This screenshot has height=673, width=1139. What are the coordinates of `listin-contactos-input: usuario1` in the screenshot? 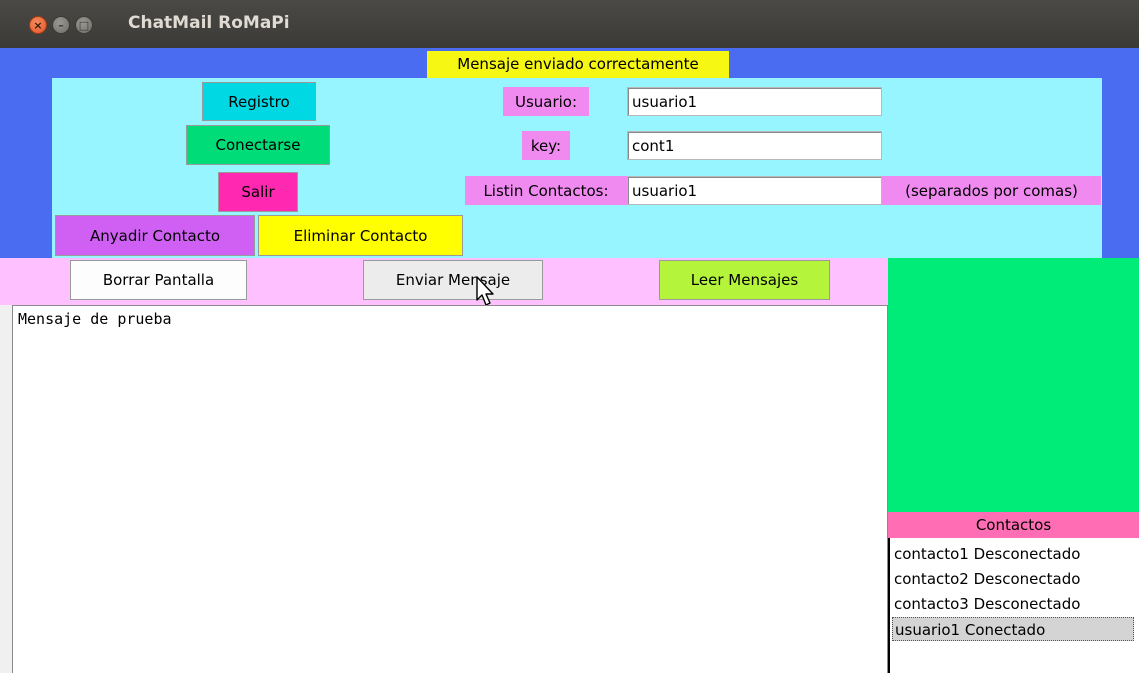 It's located at (754, 190).